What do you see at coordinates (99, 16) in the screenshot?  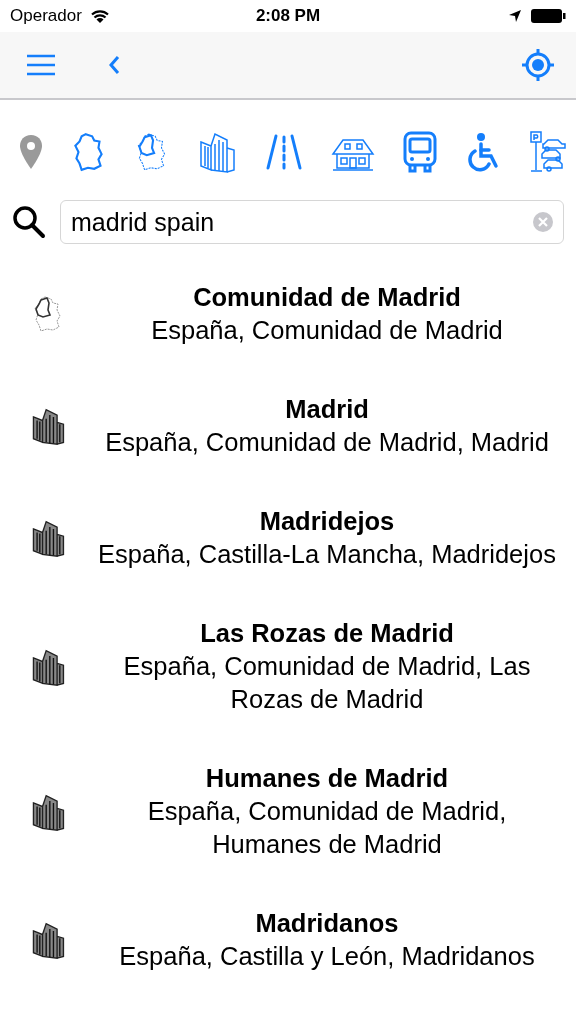 I see `wifi-icon` at bounding box center [99, 16].